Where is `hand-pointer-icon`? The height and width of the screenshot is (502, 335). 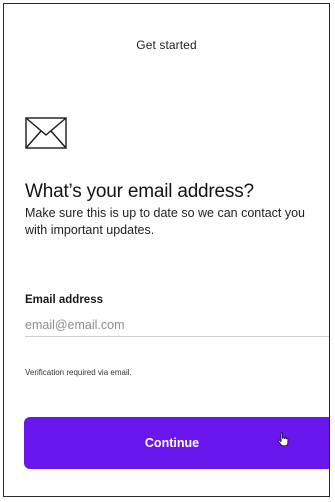 hand-pointer-icon is located at coordinates (283, 439).